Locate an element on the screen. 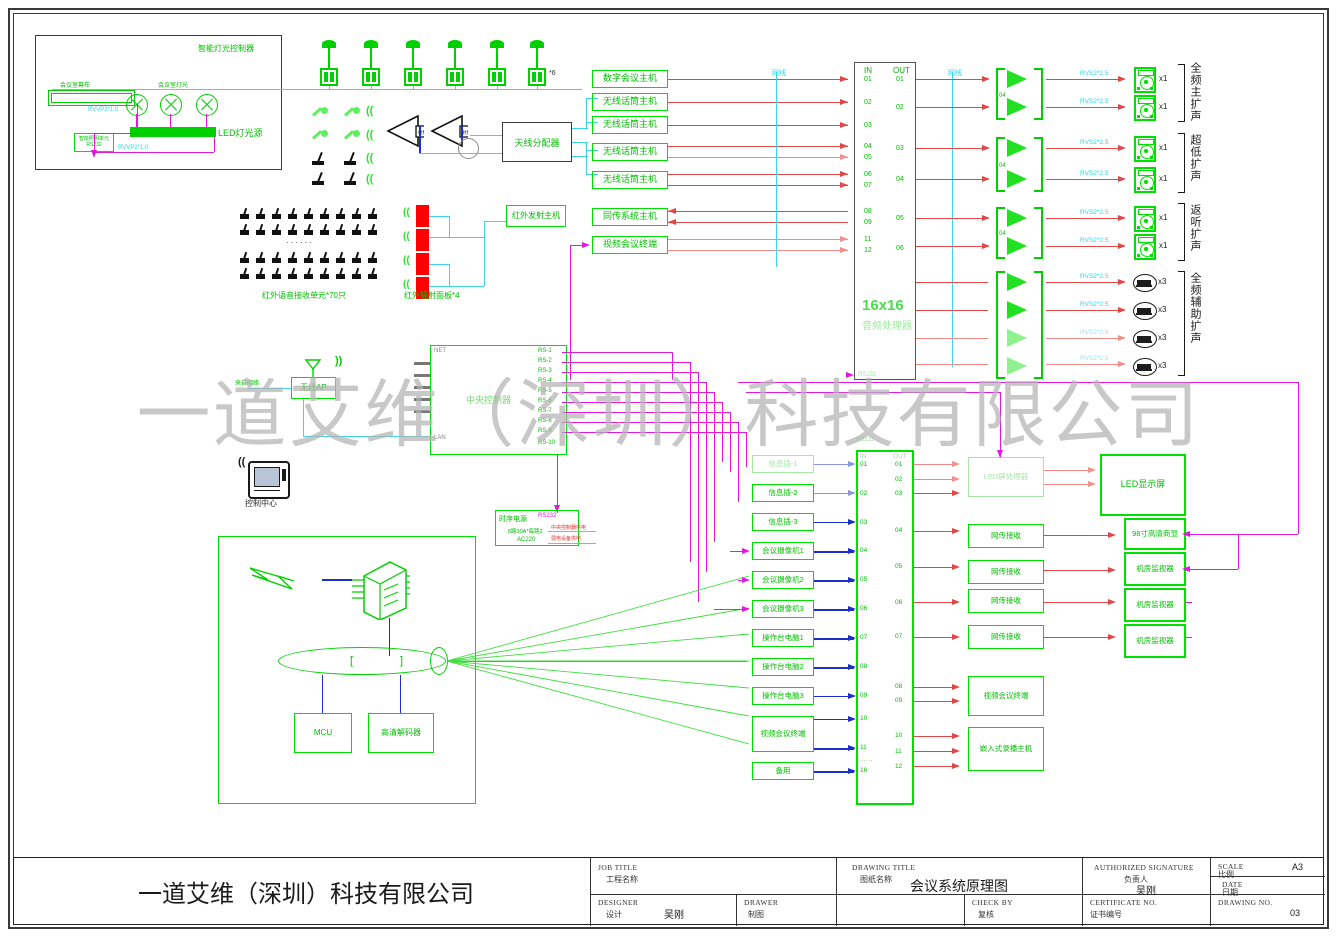 The image size is (1337, 937). ap-in-9: 11 is located at coordinates (868, 239).